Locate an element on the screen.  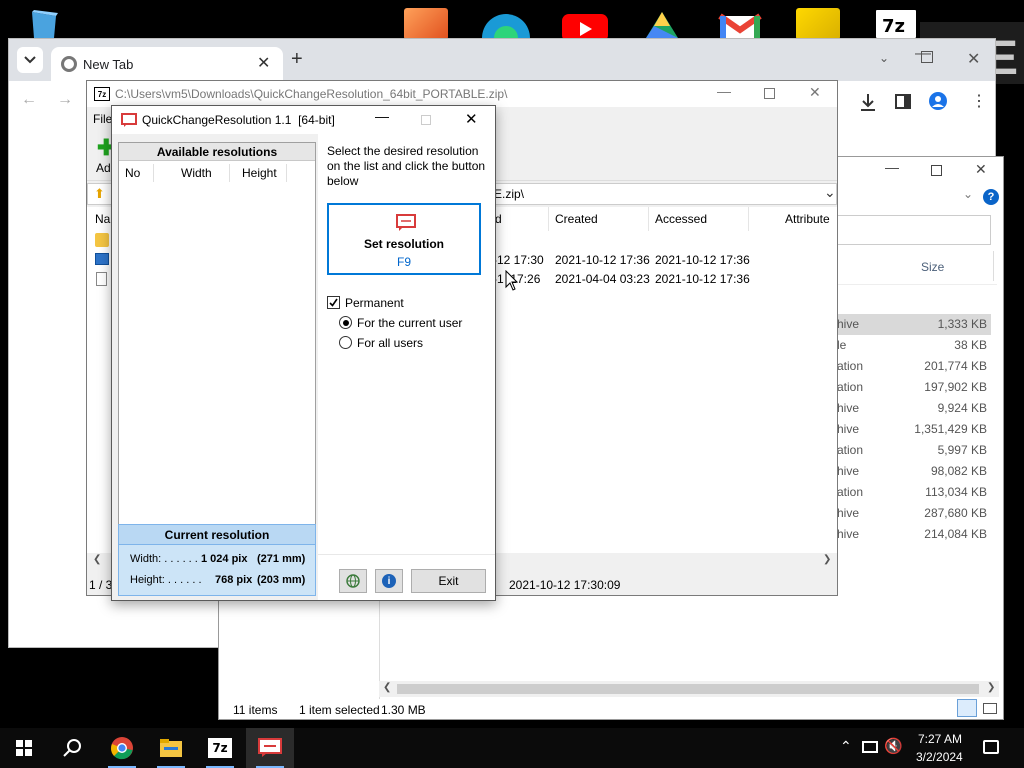
start-button is located at coordinates (24, 748).